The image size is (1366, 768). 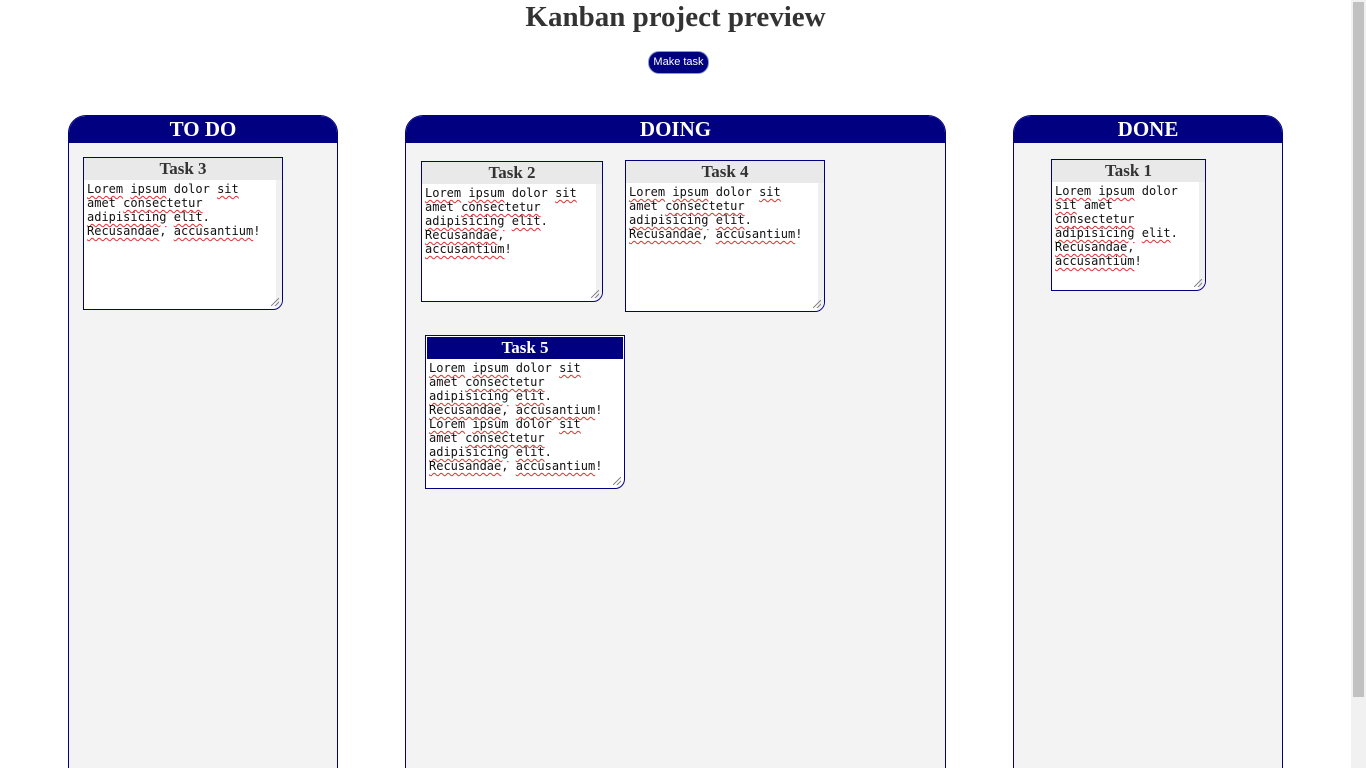 I want to click on column-title: DONE, so click(x=1148, y=129).